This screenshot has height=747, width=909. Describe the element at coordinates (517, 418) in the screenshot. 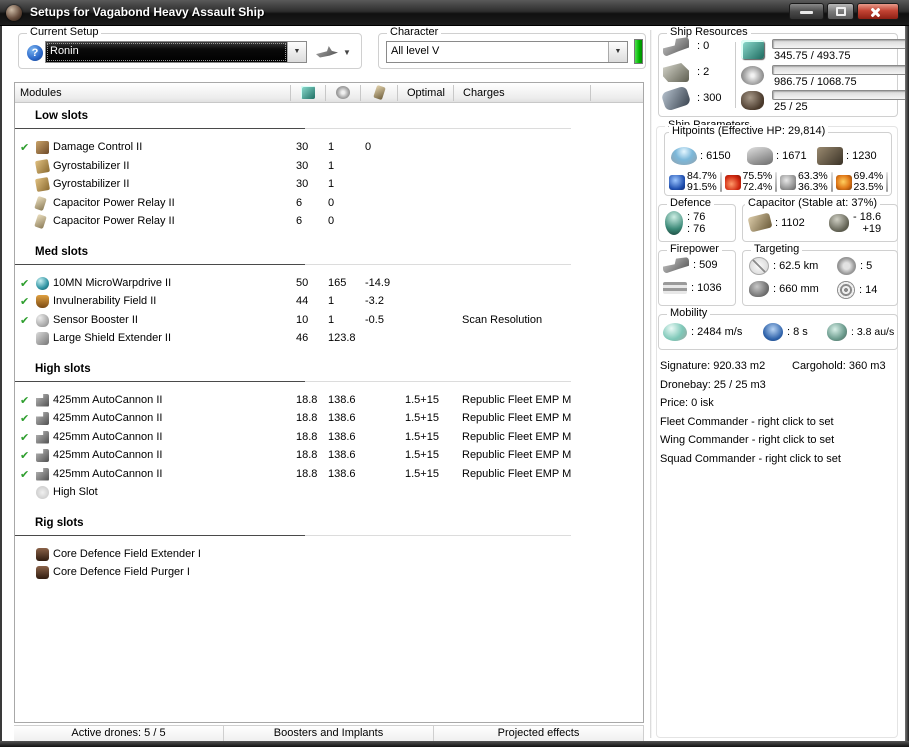

I see `module-charge: Republic Fleet EMP M` at that location.